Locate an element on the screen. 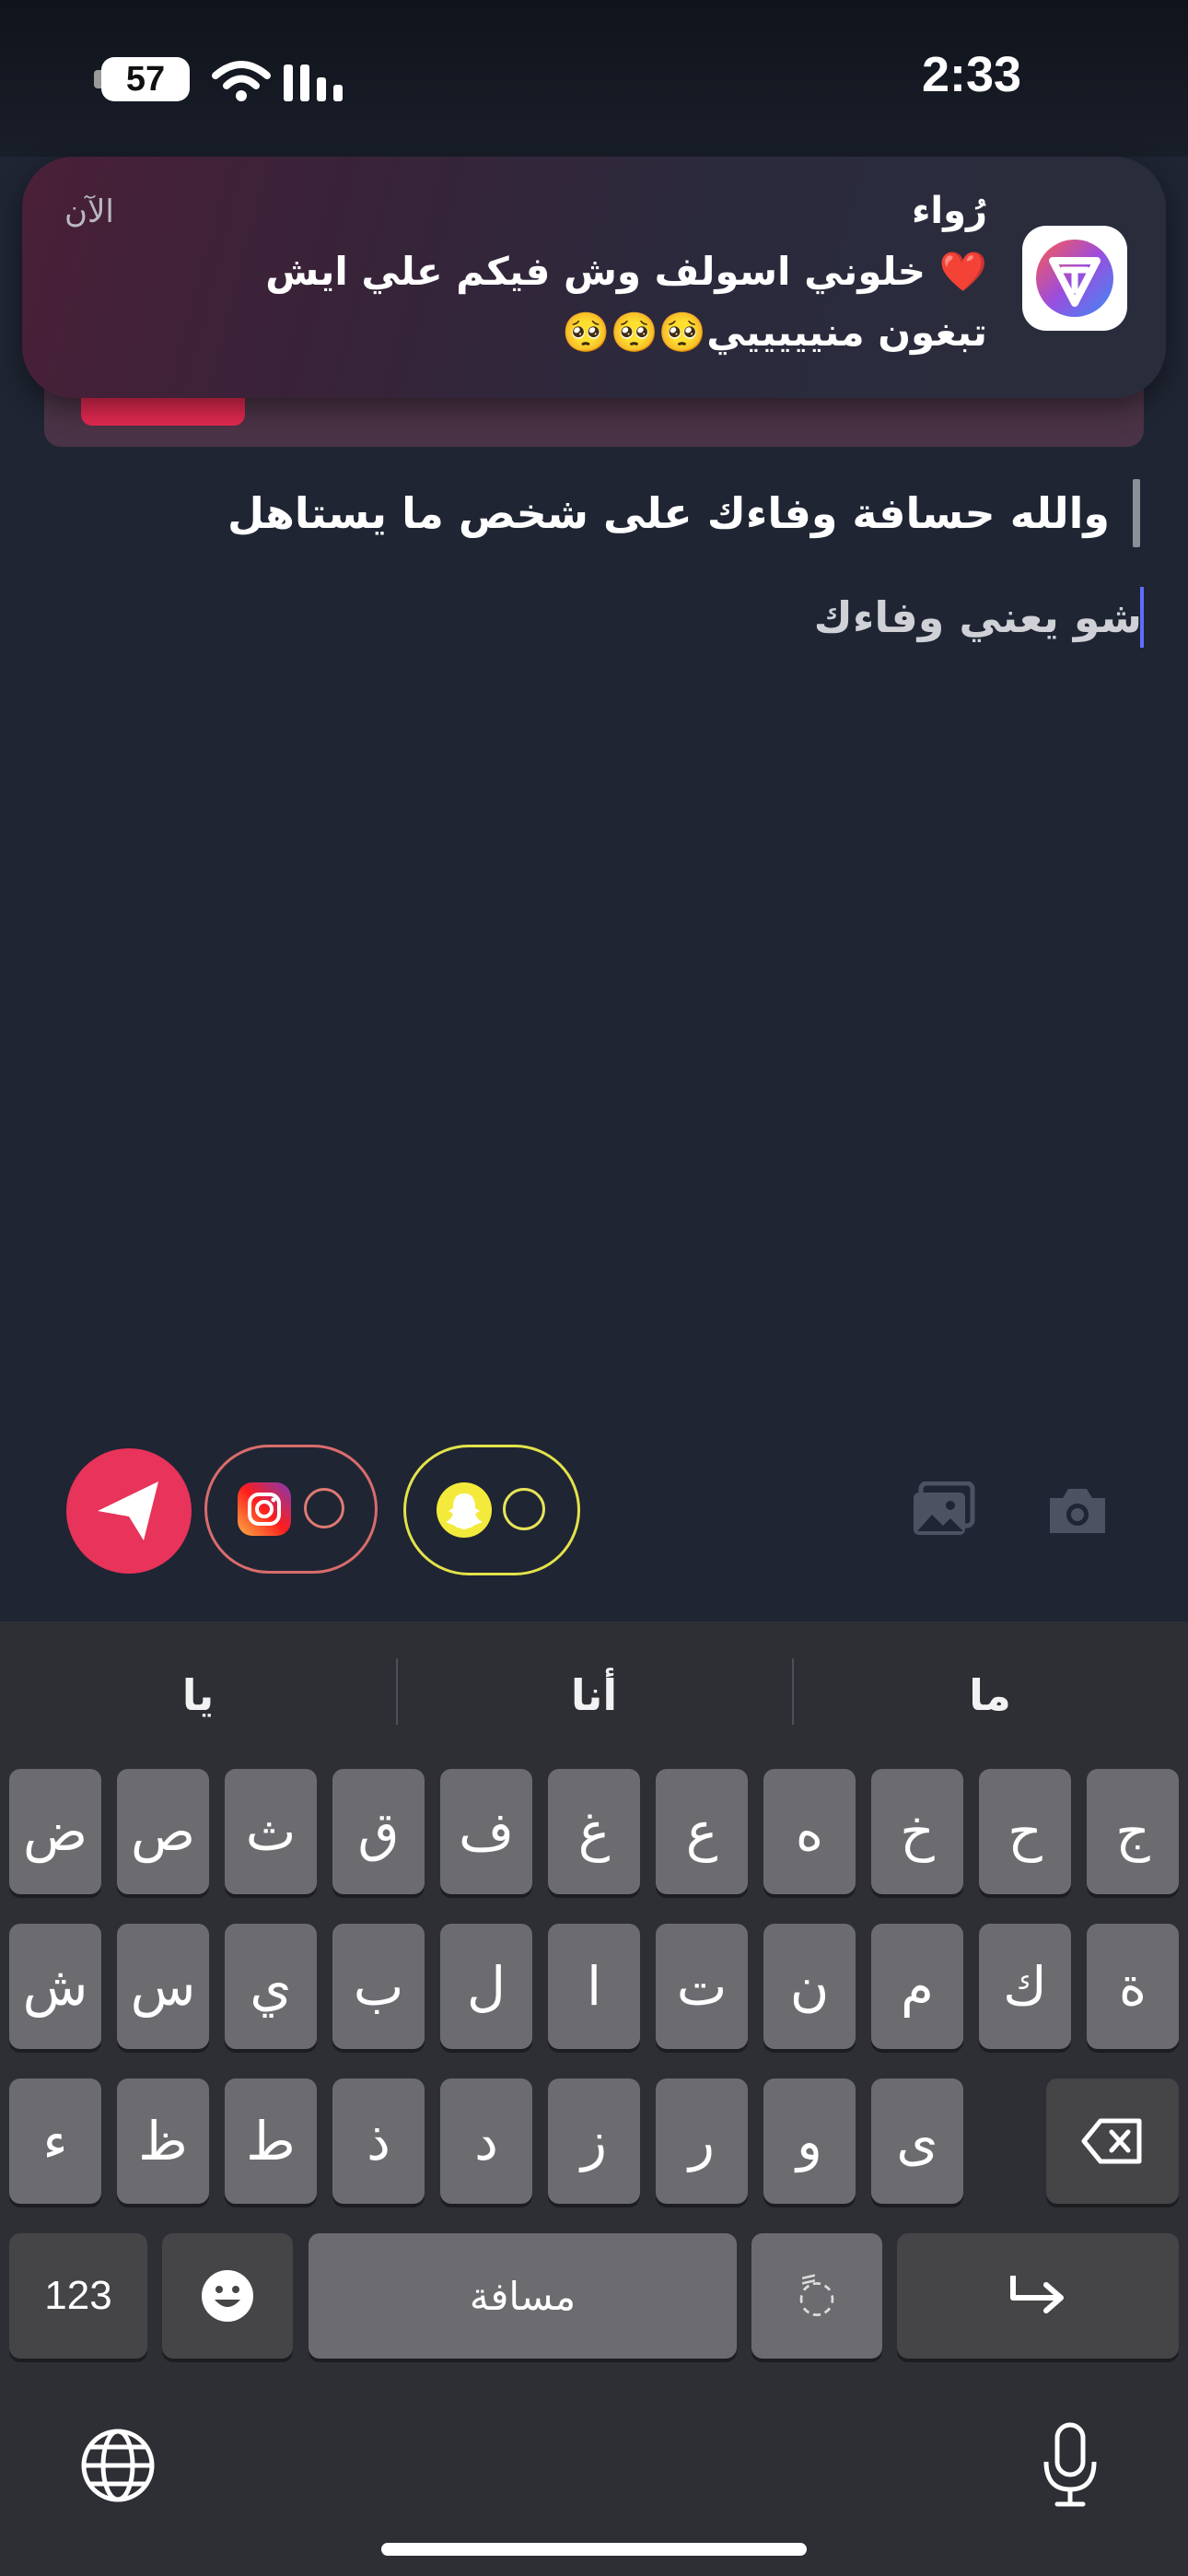  home-indicator is located at coordinates (594, 2549).